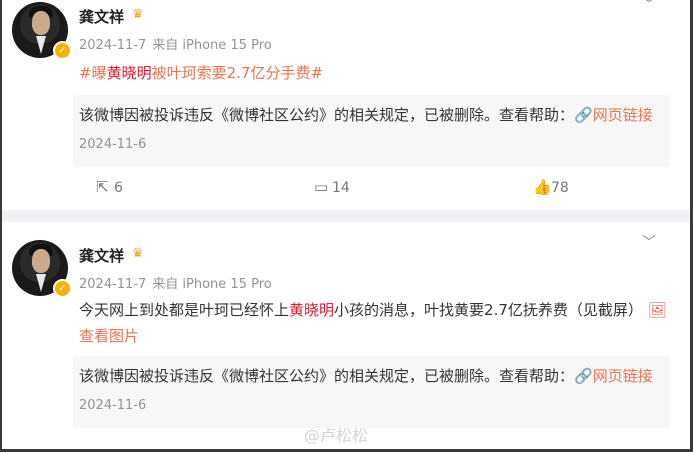 This screenshot has height=452, width=693. What do you see at coordinates (321, 187) in the screenshot?
I see `comment-icon: ▭` at bounding box center [321, 187].